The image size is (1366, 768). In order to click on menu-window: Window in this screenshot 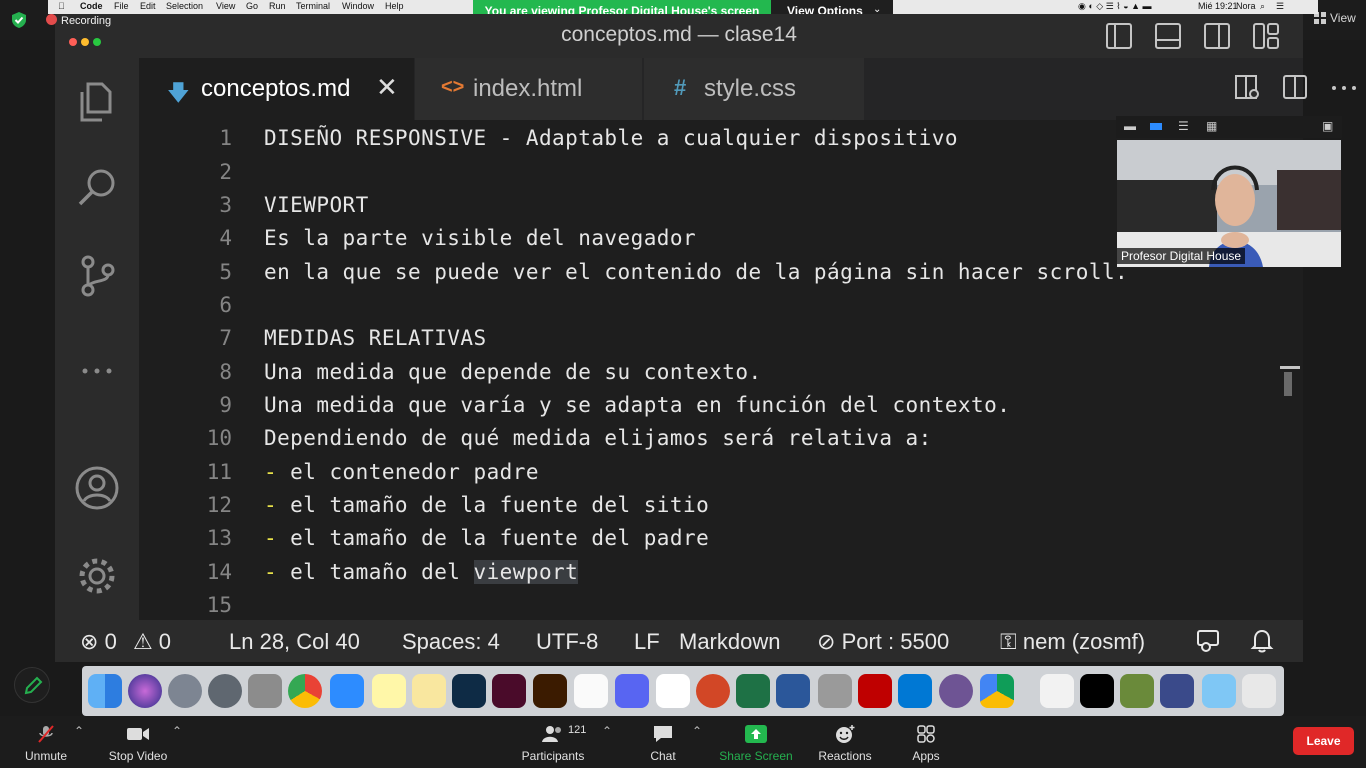, I will do `click(358, 6)`.